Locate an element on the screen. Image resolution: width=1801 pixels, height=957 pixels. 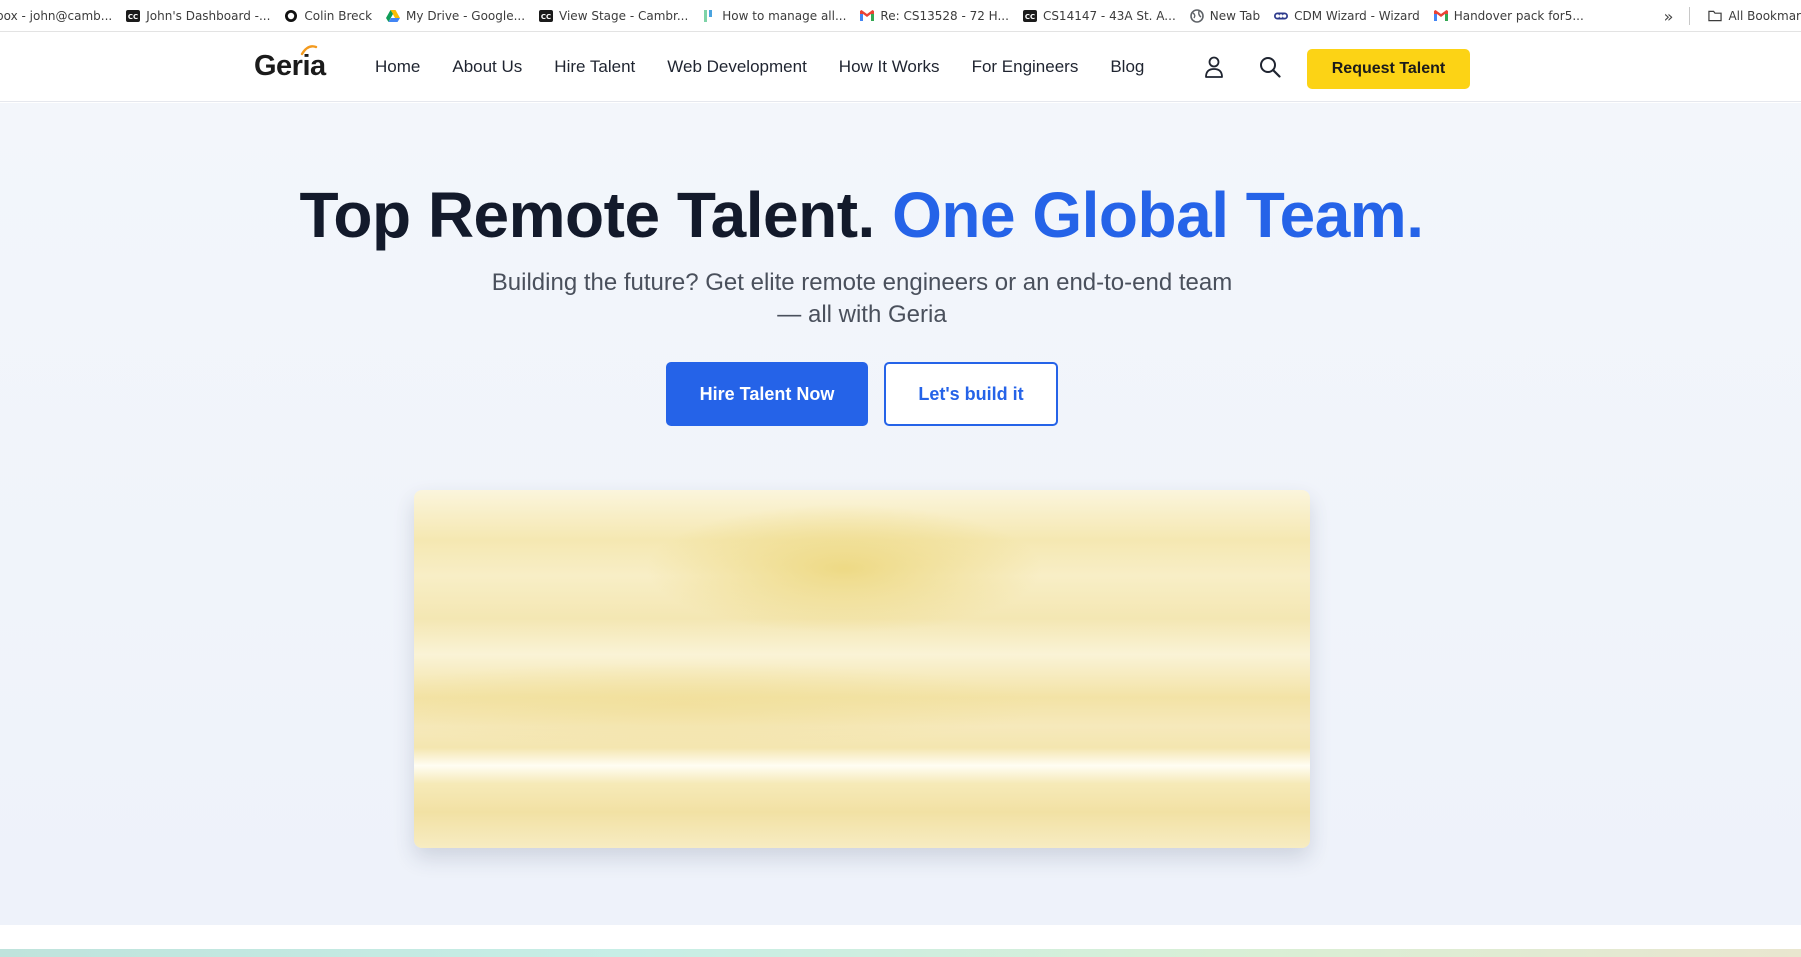
nav-about-us: About Us is located at coordinates (487, 67).